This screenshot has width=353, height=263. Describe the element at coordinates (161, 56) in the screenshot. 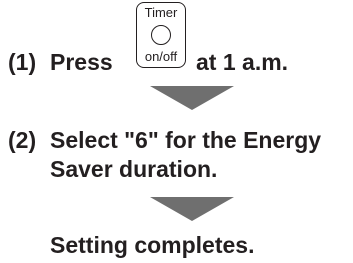

I see `timer-key-bottom-label: on/off` at that location.